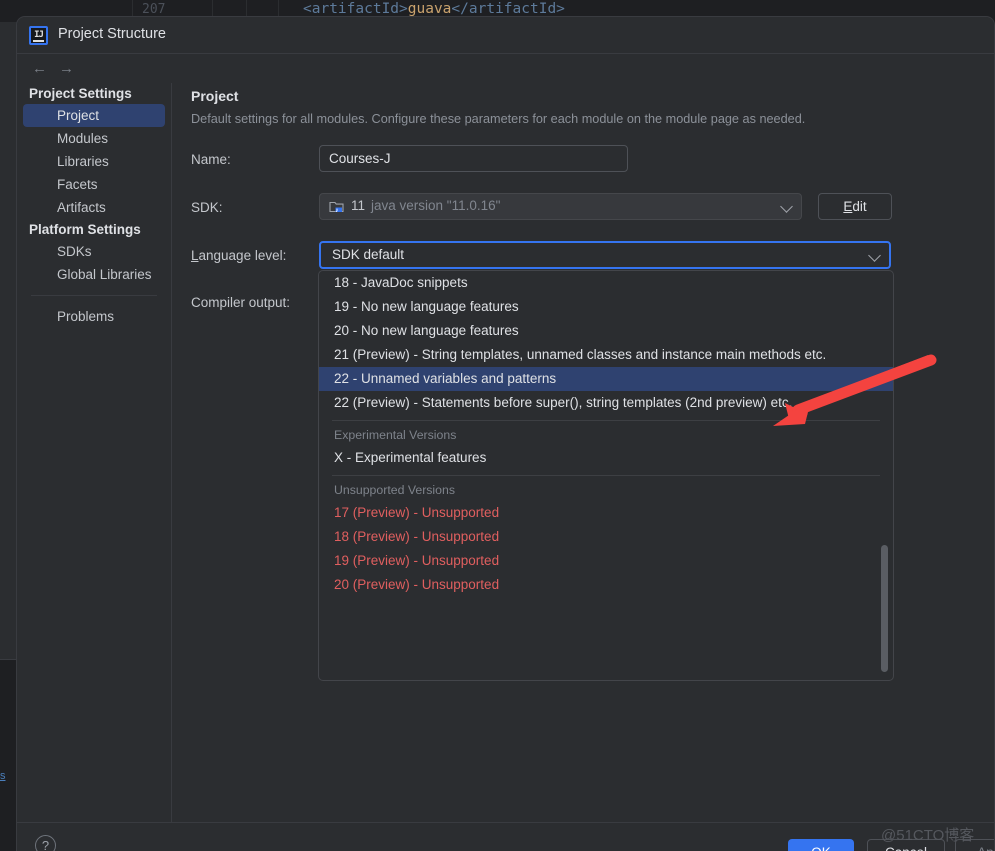  What do you see at coordinates (94, 138) in the screenshot?
I see `sidebar-item-modules: Modules` at bounding box center [94, 138].